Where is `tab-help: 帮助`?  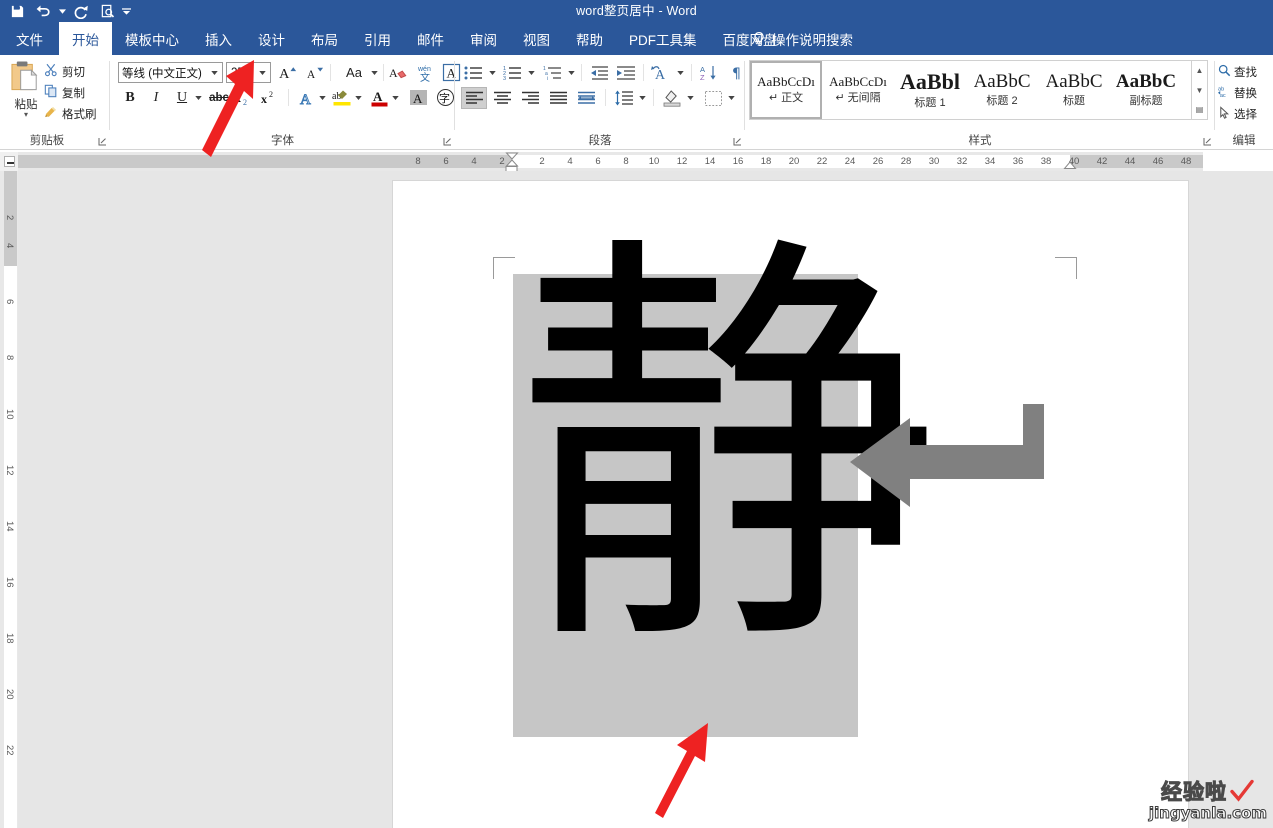 tab-help: 帮助 is located at coordinates (589, 38).